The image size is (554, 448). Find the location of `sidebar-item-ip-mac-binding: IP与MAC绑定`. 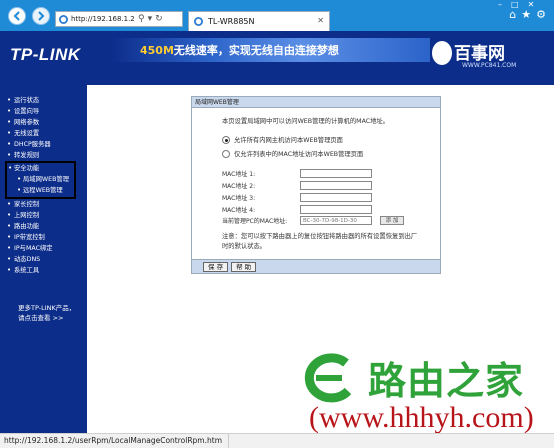

sidebar-item-ip-mac-binding: IP与MAC绑定 is located at coordinates (43, 248).